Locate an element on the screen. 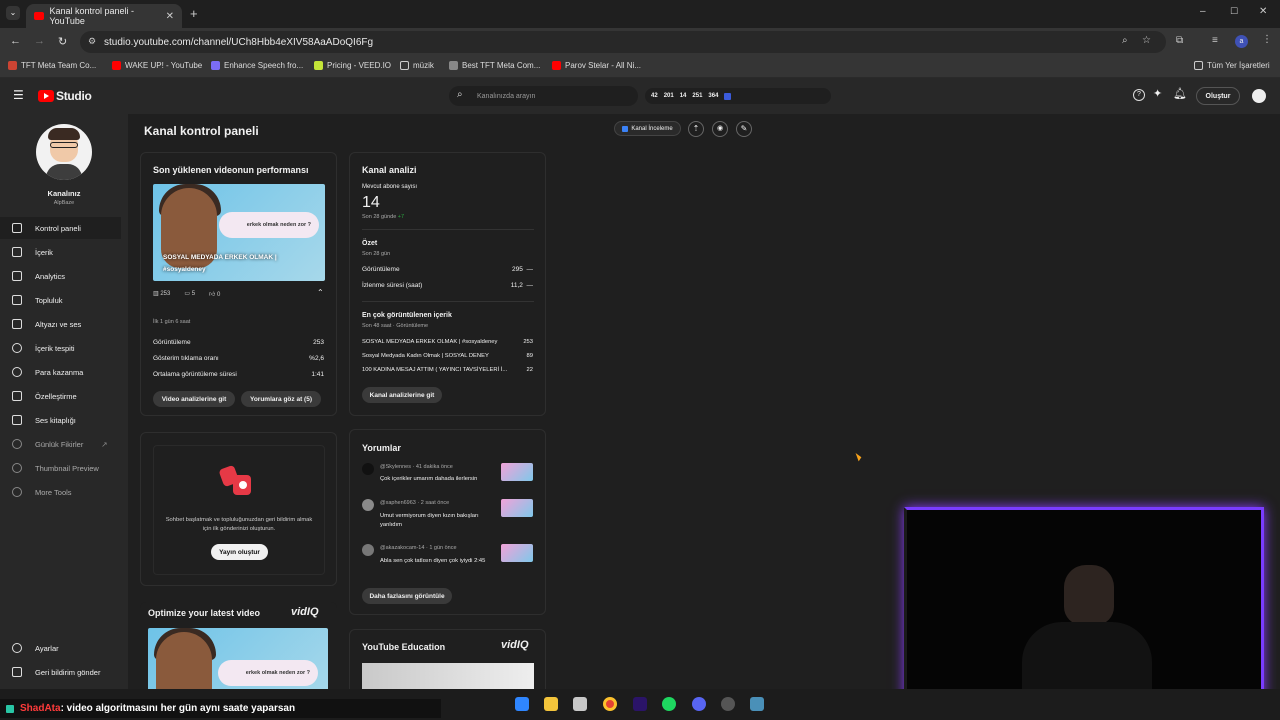  collapse-chevron-icon: ⌃ is located at coordinates (320, 292).